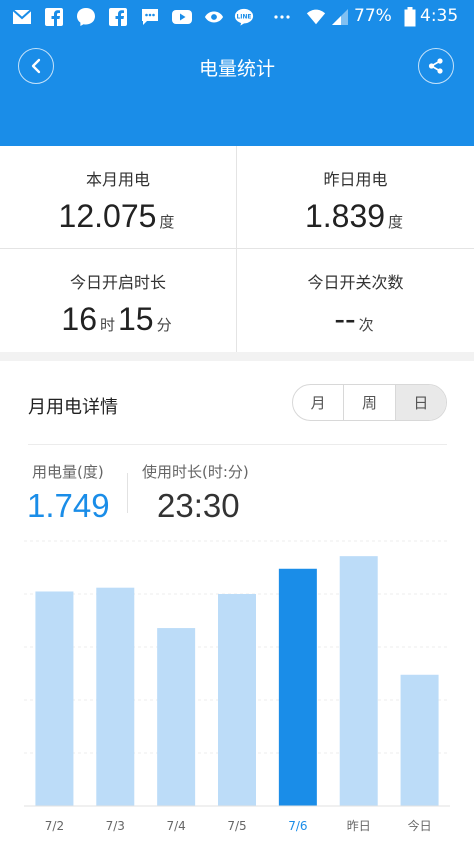 Image resolution: width=474 pixels, height=843 pixels. Describe the element at coordinates (439, 16) in the screenshot. I see `clock-time: 4:35` at that location.